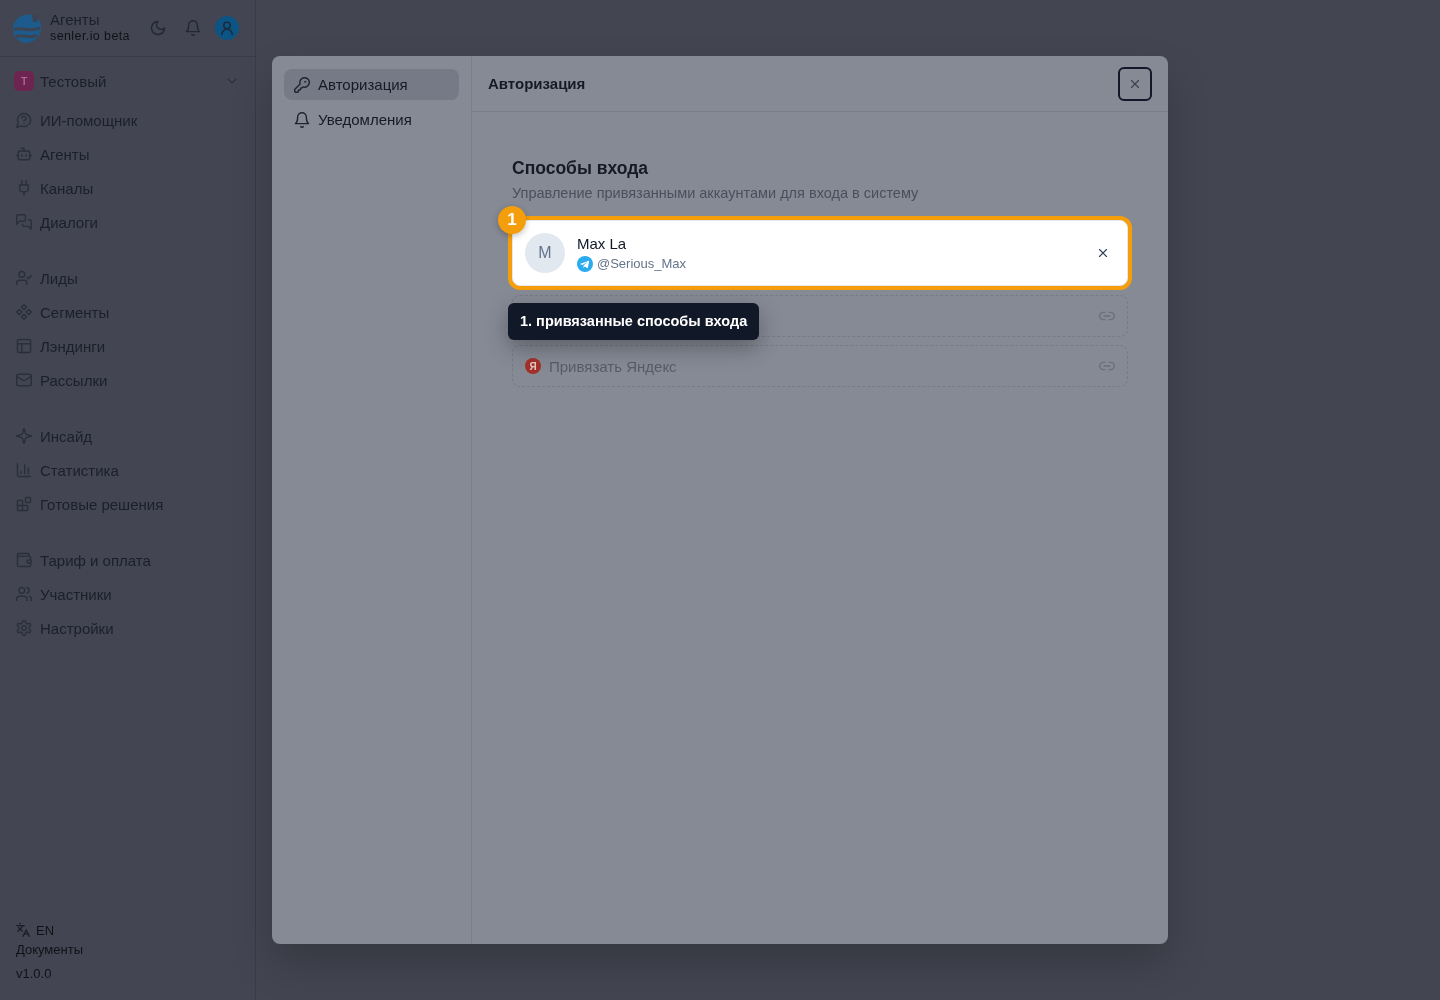 The height and width of the screenshot is (1000, 1440). Describe the element at coordinates (302, 84) in the screenshot. I see `key-icon` at that location.